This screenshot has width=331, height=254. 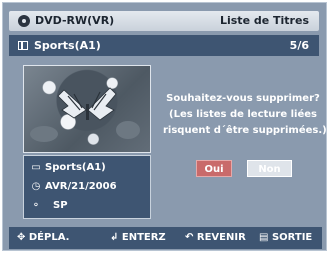 What do you see at coordinates (75, 167) in the screenshot?
I see `info-title: Sports(A1)` at bounding box center [75, 167].